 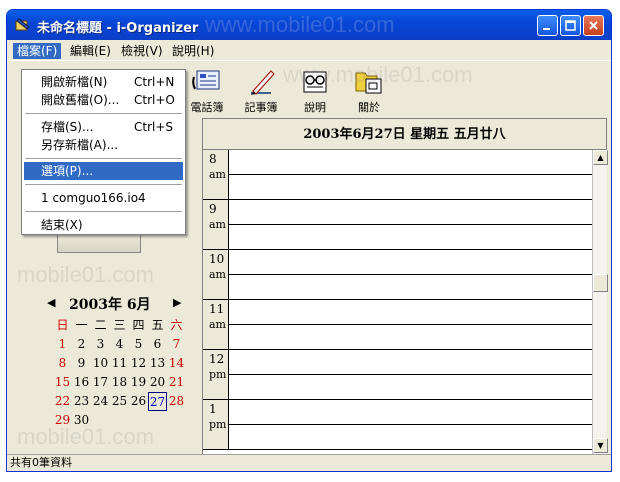 What do you see at coordinates (119, 401) in the screenshot?
I see `calendar-day: 25` at bounding box center [119, 401].